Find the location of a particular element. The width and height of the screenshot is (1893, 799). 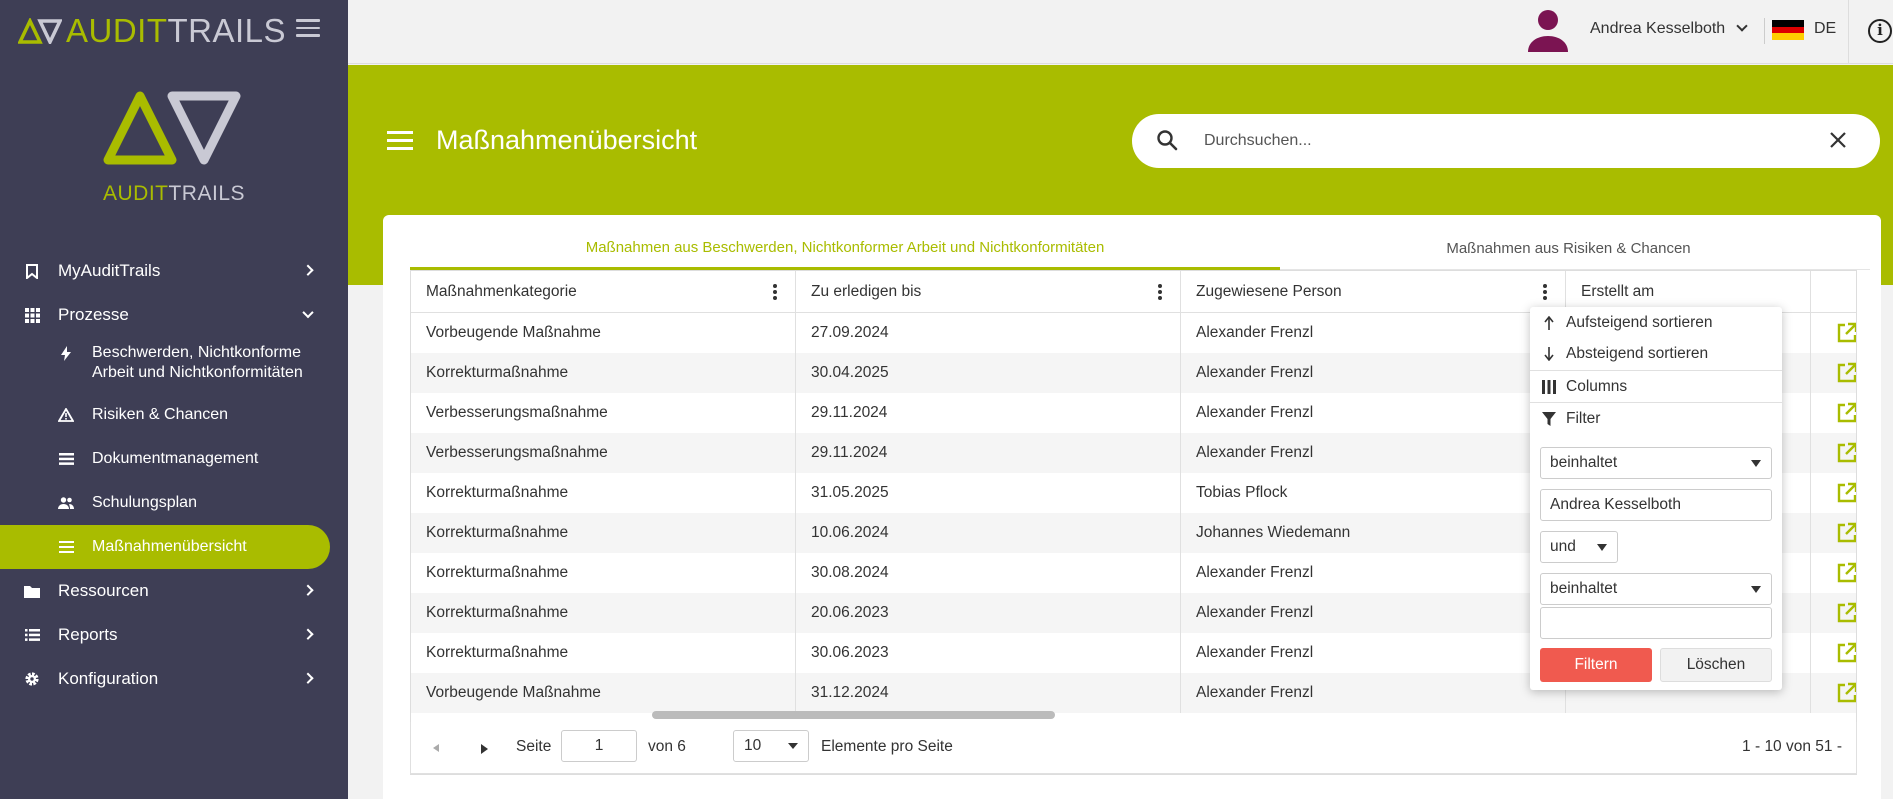

columns-item: Columns is located at coordinates (1656, 386).